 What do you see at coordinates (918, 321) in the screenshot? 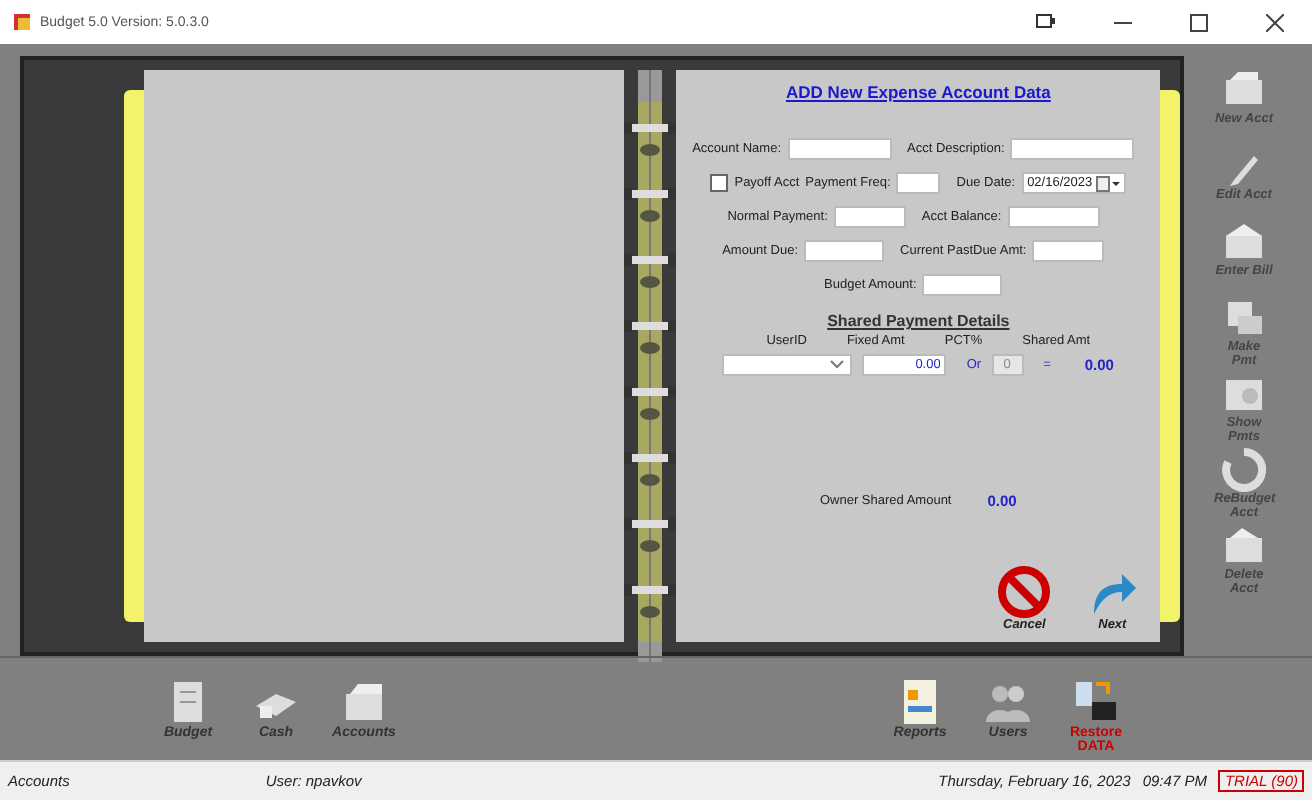
I see `section-heading: Shared Payment Details` at bounding box center [918, 321].